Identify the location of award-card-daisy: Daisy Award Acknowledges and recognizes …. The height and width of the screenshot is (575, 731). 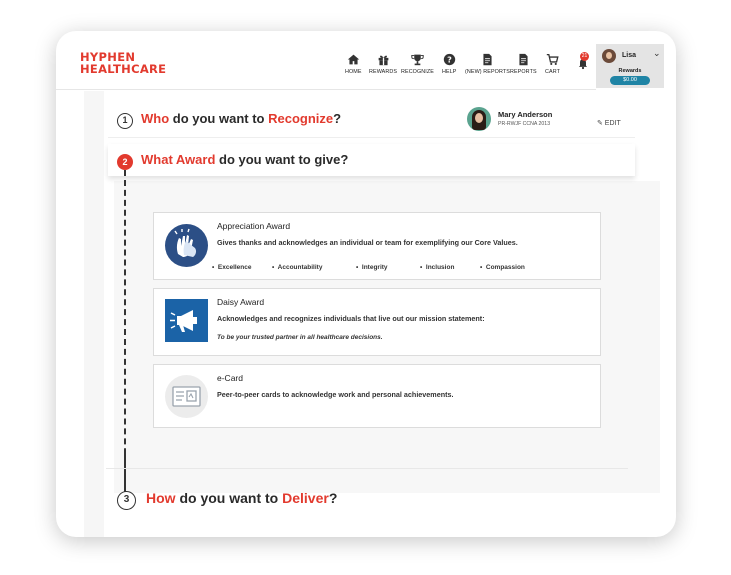
(377, 322).